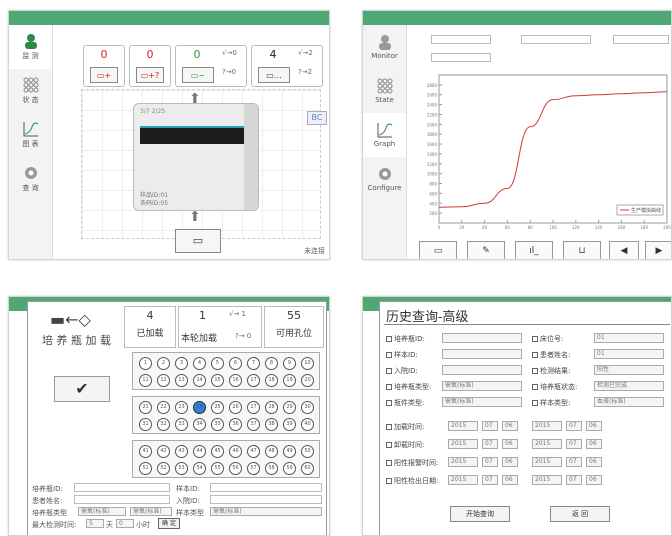 This screenshot has height=536, width=672. What do you see at coordinates (289, 468) in the screenshot?
I see `well-slot: 59` at bounding box center [289, 468].